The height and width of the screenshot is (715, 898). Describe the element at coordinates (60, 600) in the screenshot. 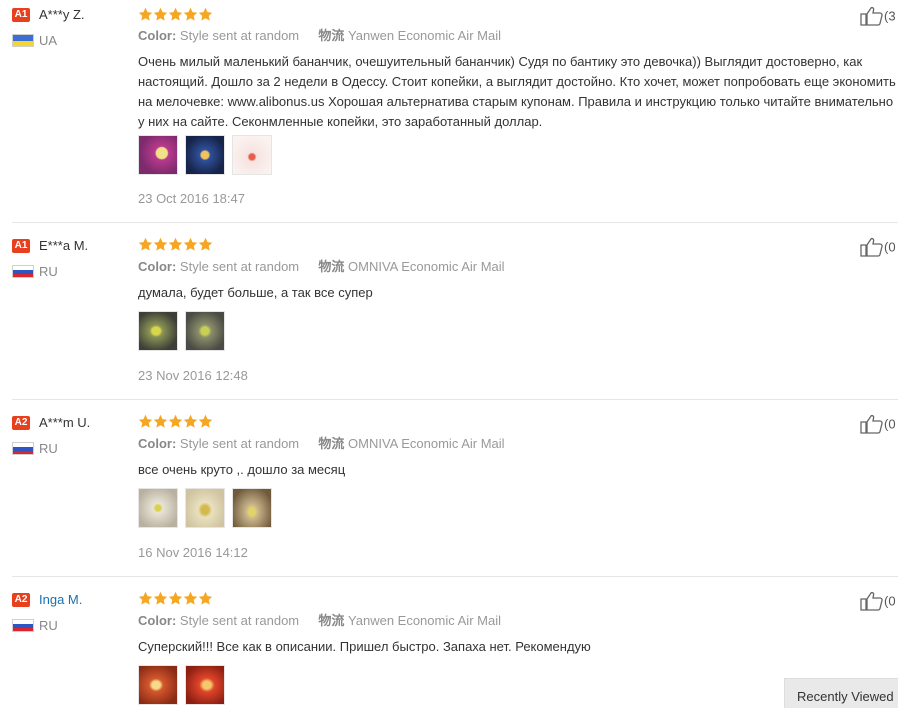

I see `buyer-name-link: Inga M.` at that location.